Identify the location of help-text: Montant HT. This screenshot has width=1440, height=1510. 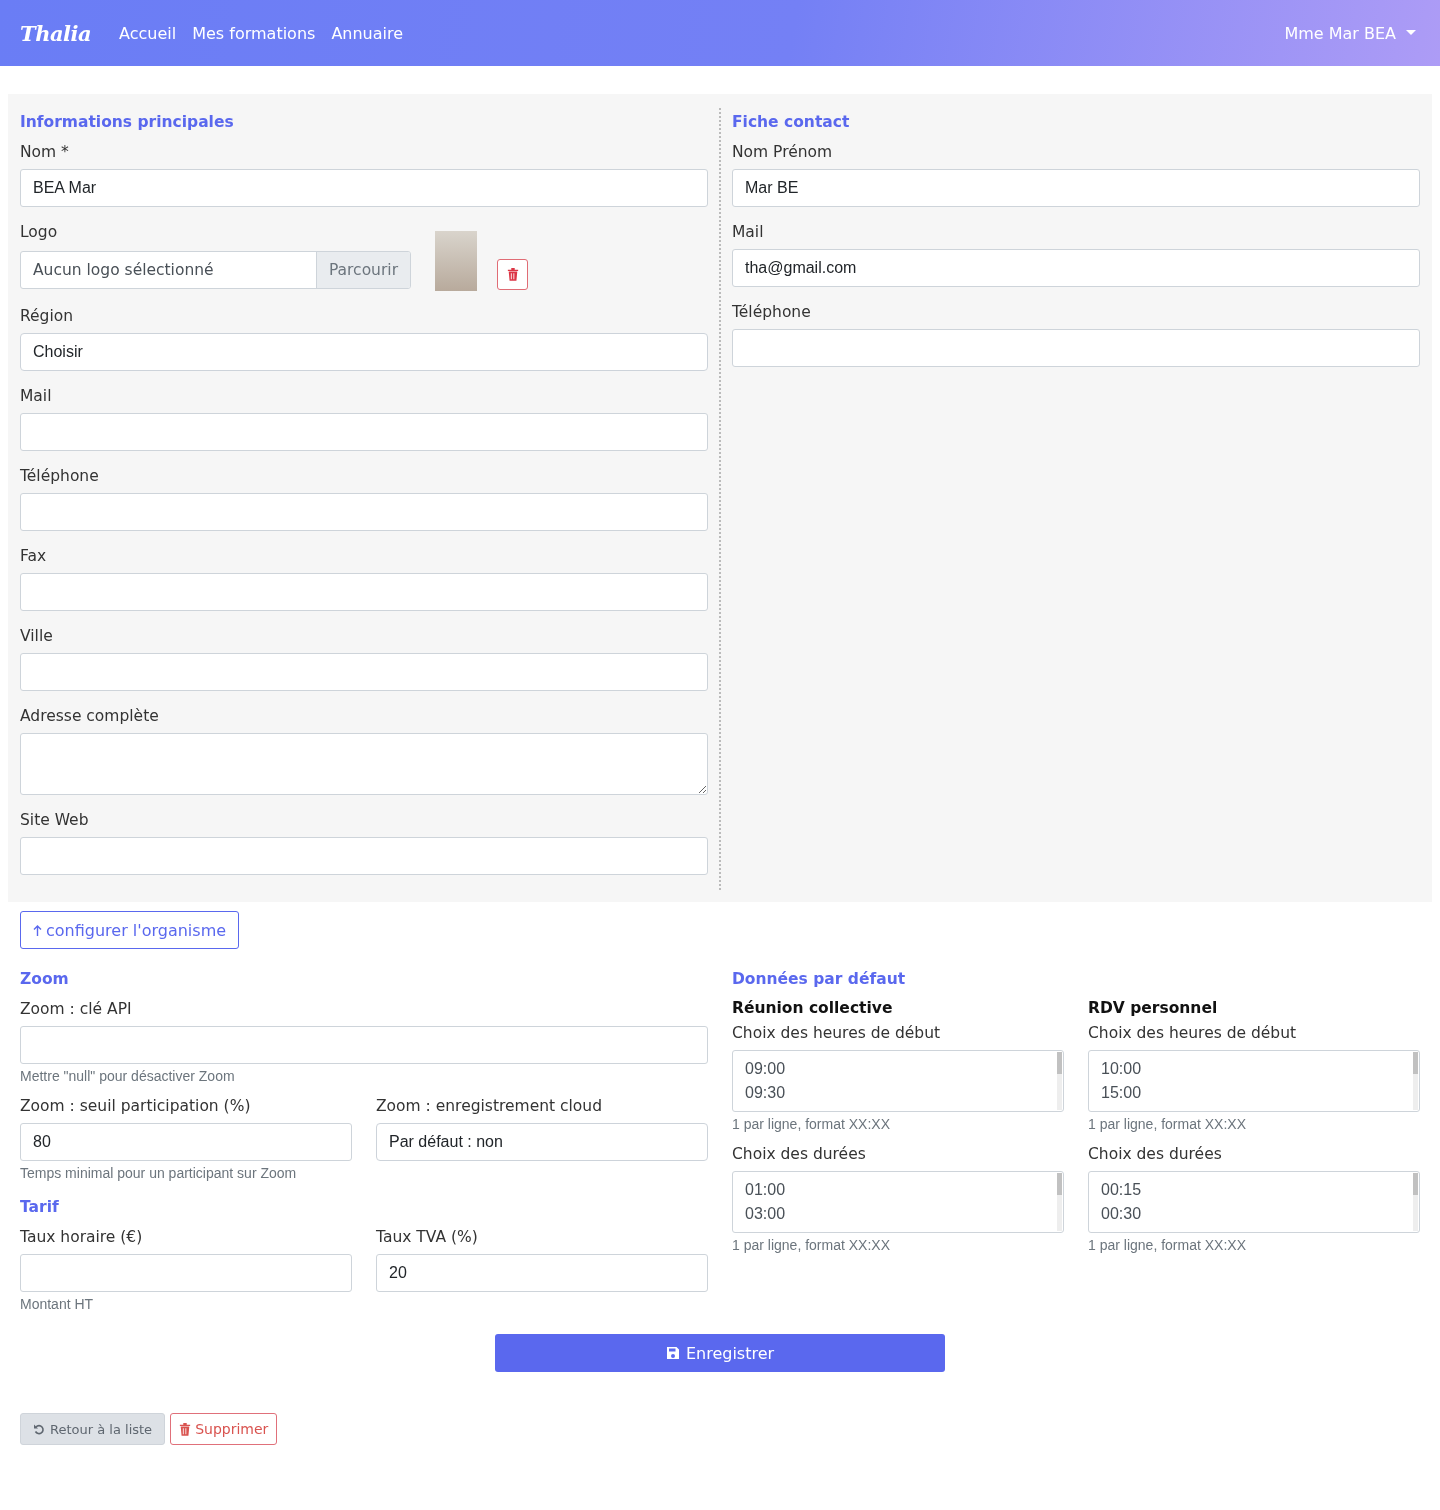
(57, 1304).